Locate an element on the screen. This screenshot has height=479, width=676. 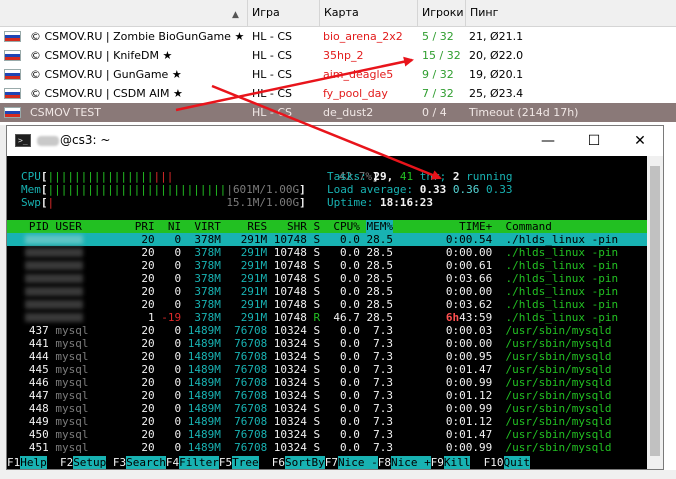
column-map: Карта is located at coordinates (369, 13).